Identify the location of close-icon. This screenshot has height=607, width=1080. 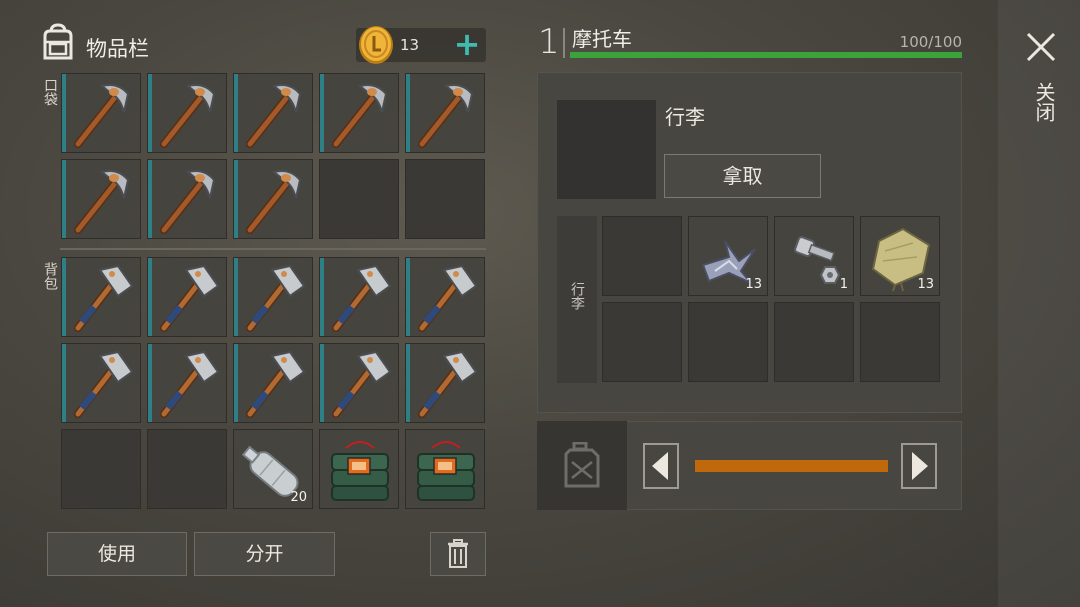
(1041, 47).